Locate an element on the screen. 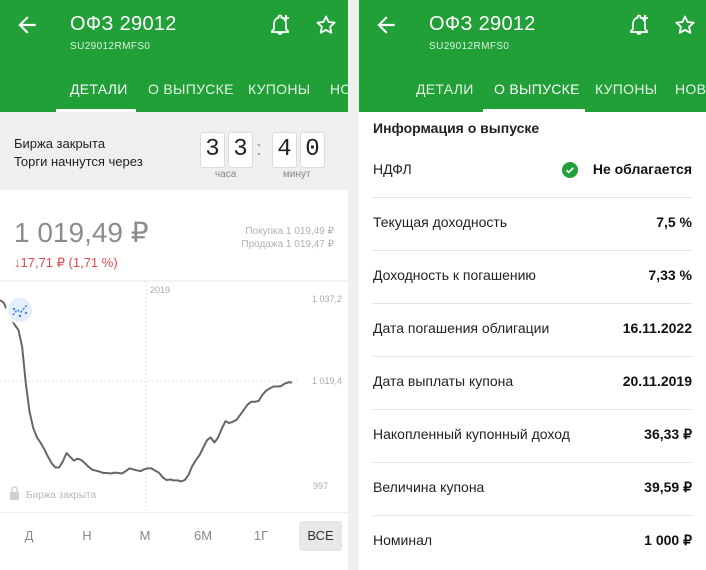 This screenshot has height=570, width=706. period-selector: Д Н М 6М 1Г ВСЕ is located at coordinates (174, 541).